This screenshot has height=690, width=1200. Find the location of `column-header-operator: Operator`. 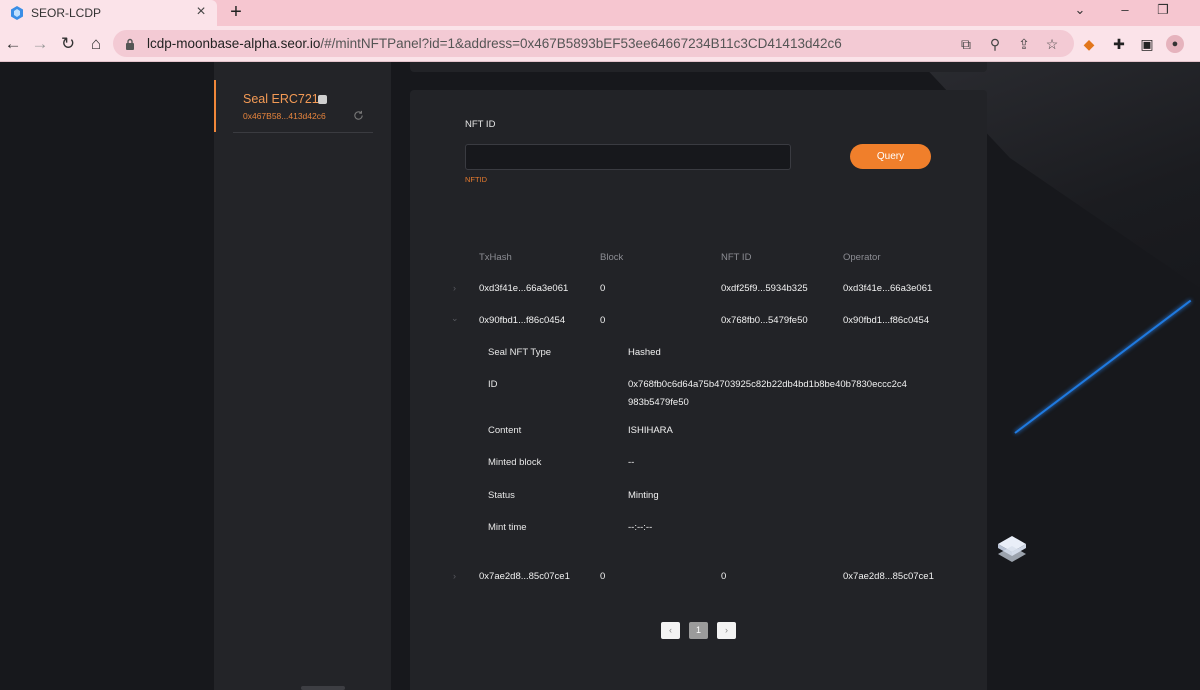

column-header-operator: Operator is located at coordinates (862, 257).